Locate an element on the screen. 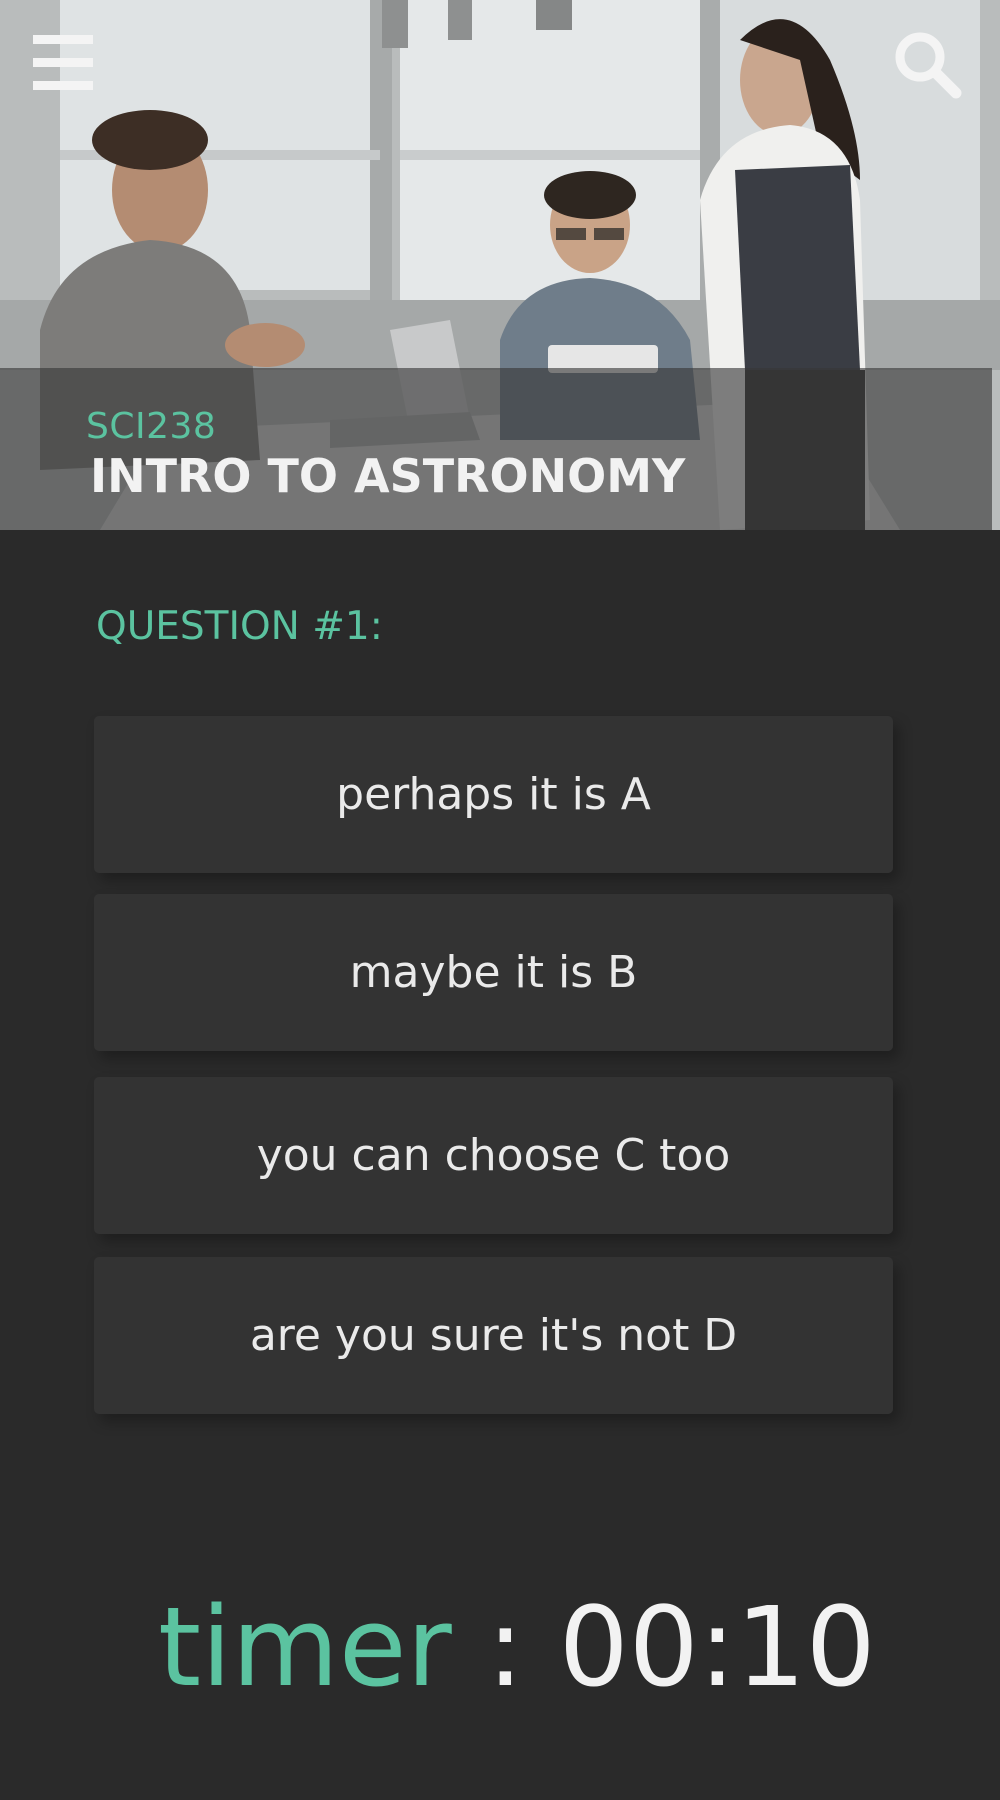  search-icon is located at coordinates (928, 65).